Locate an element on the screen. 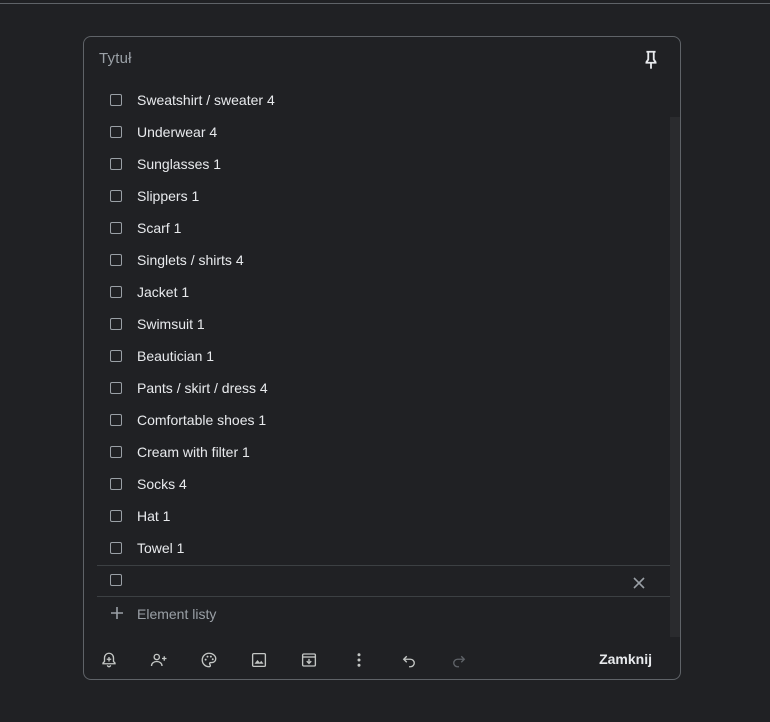  bell-plus-icon is located at coordinates (109, 660).